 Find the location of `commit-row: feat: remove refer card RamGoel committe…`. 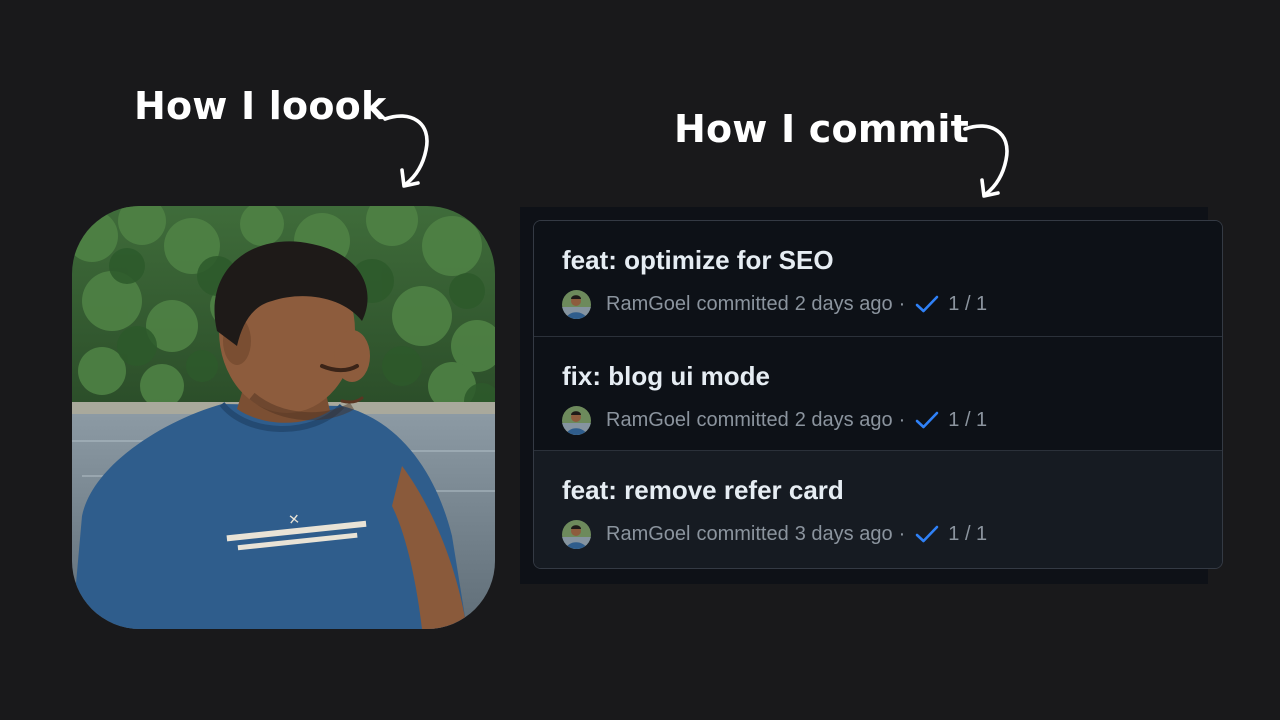

commit-row: feat: remove refer card RamGoel committe… is located at coordinates (878, 509).